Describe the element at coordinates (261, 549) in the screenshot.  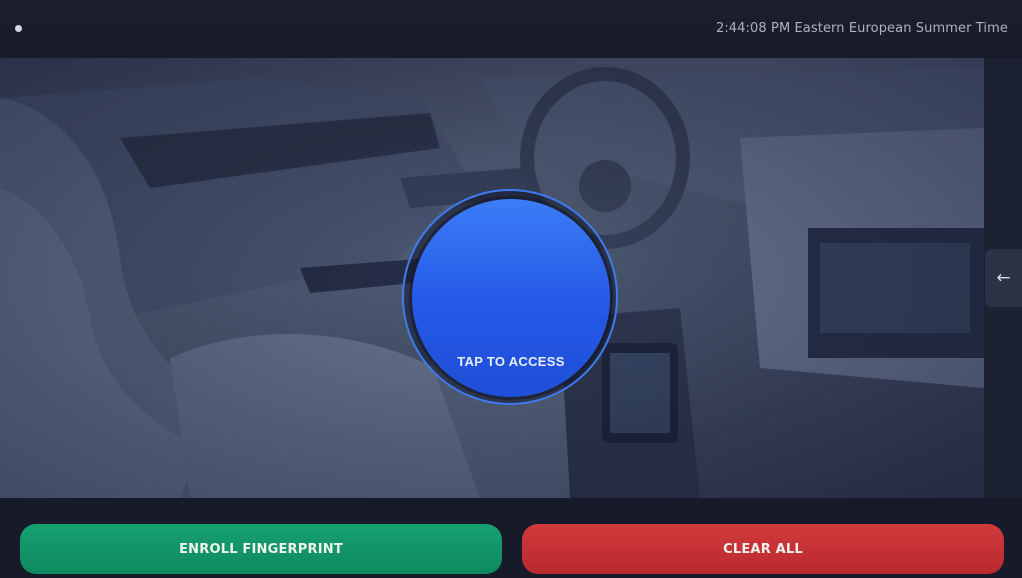
I see `enroll-fingerprint-button: ENROLL FINGERPRINT` at that location.